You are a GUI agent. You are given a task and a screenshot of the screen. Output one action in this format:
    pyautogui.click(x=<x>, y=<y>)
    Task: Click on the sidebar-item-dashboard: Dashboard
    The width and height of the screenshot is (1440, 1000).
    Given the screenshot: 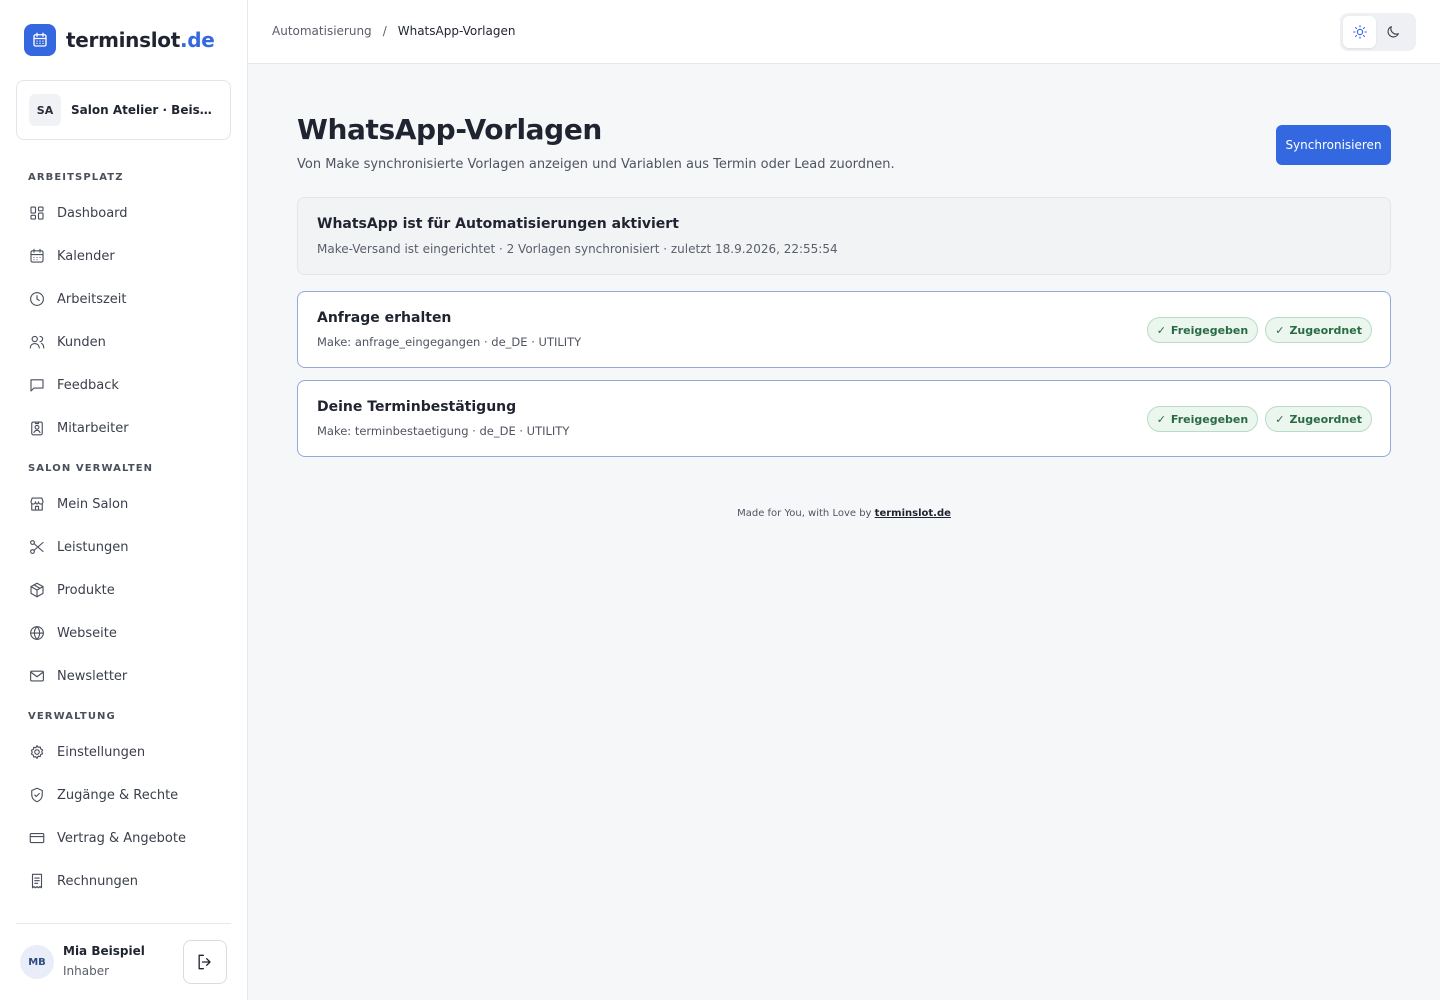 What is the action you would take?
    pyautogui.click(x=128, y=213)
    